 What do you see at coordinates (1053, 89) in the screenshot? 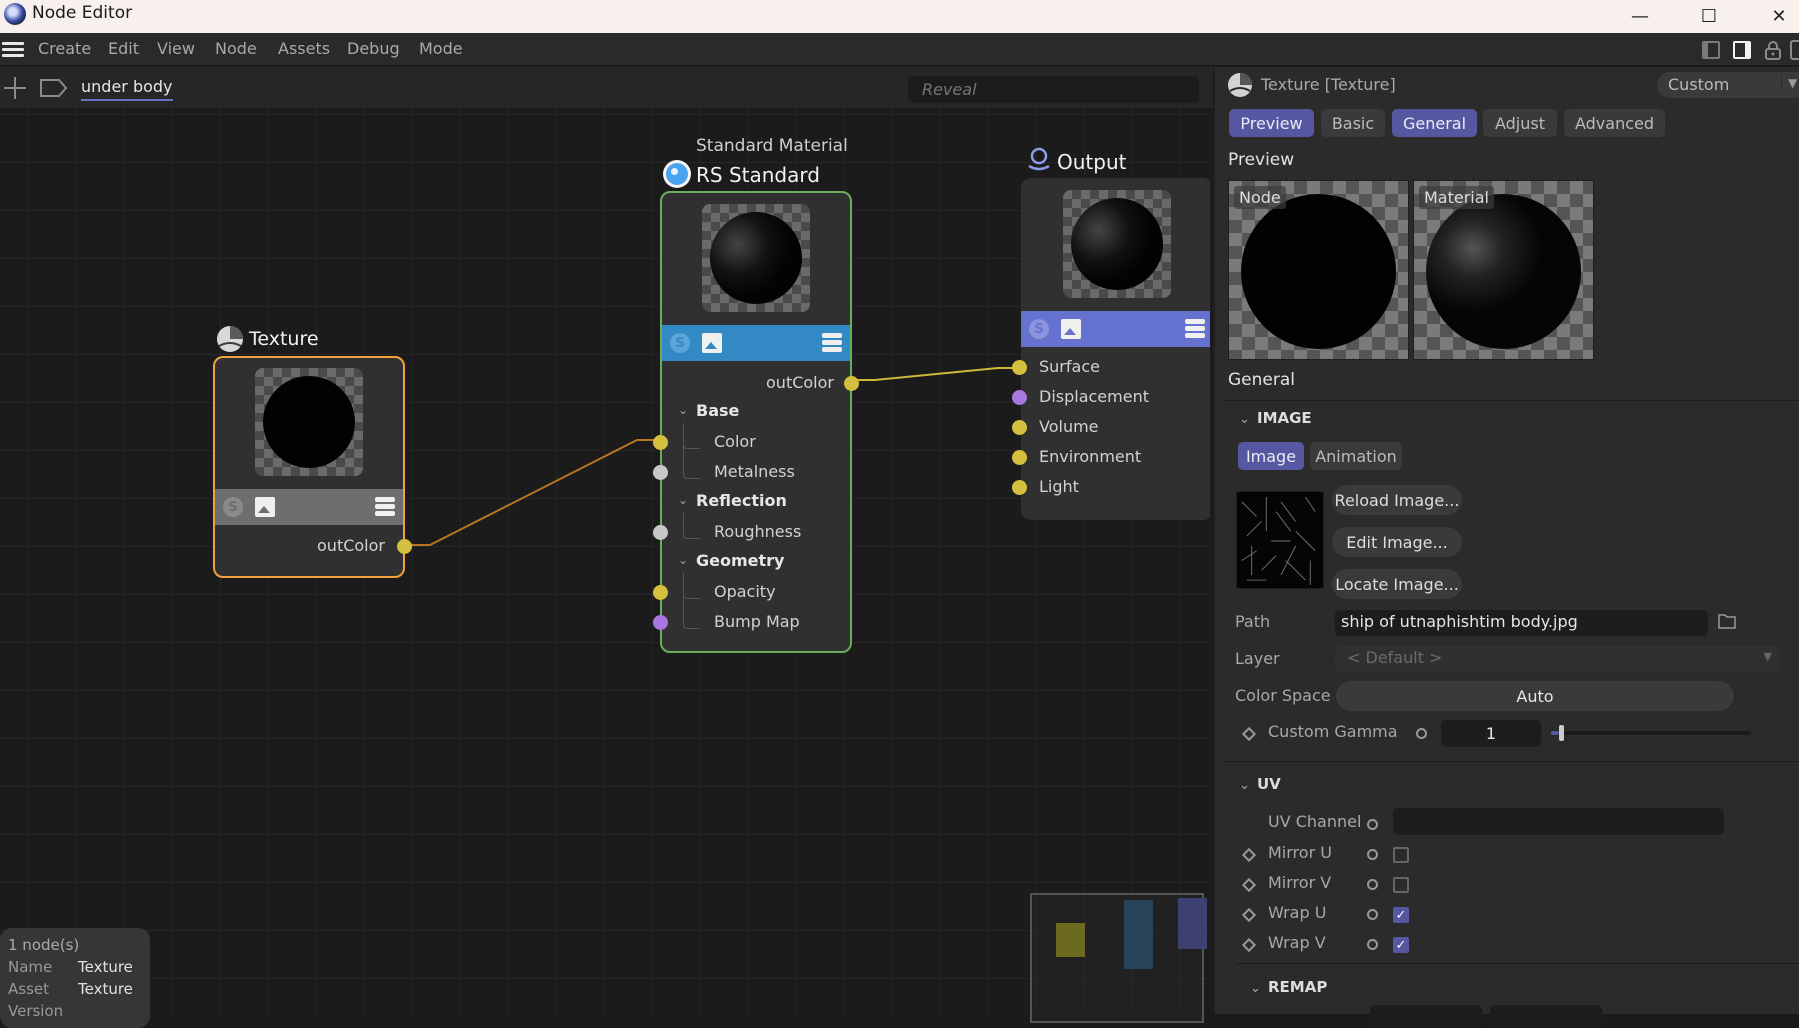
I see `reveal-search-input` at bounding box center [1053, 89].